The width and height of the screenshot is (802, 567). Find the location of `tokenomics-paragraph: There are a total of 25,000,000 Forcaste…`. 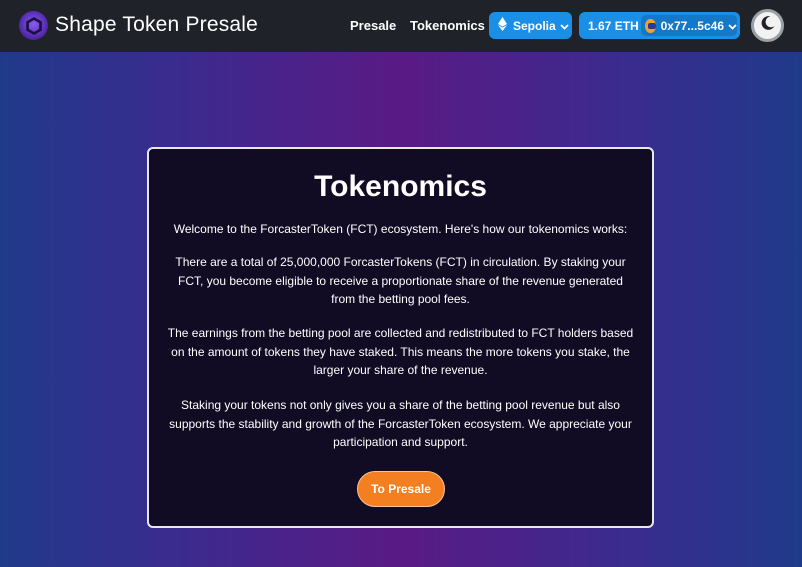

tokenomics-paragraph: There are a total of 25,000,000 Forcaste… is located at coordinates (400, 280).